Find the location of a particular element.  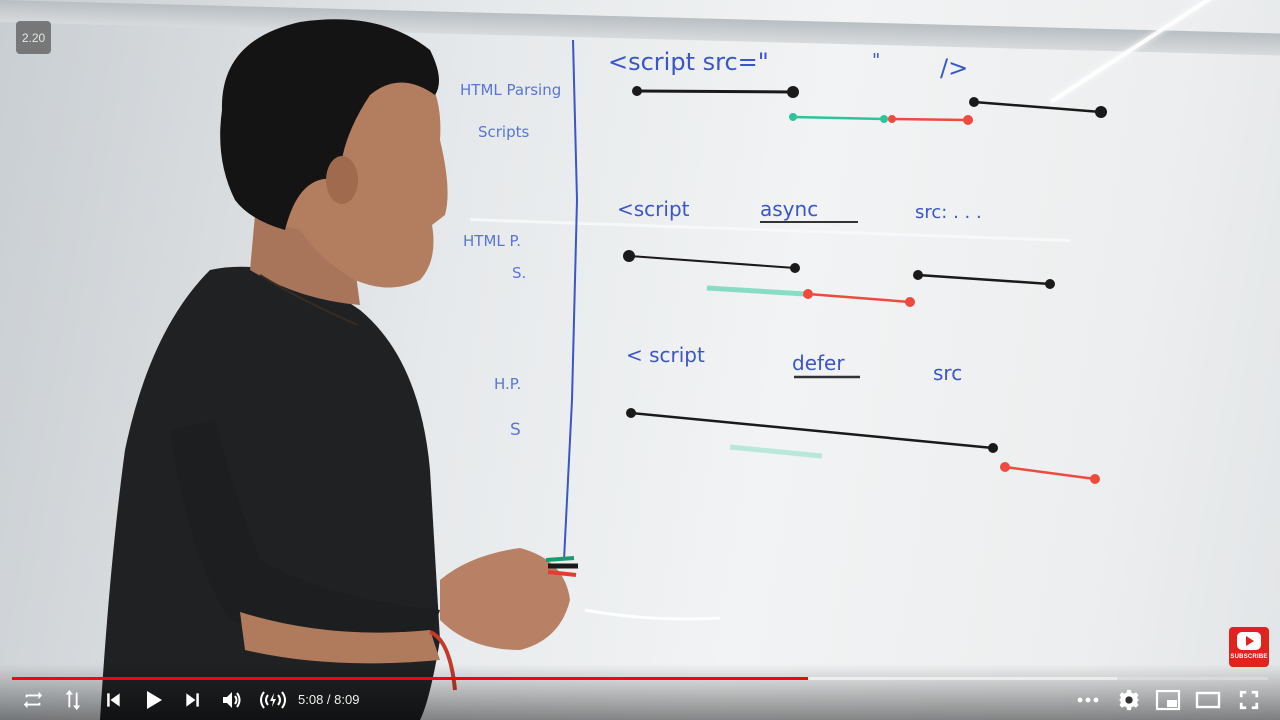

subscribe-watermark: SUBSCRIBE is located at coordinates (1249, 647).